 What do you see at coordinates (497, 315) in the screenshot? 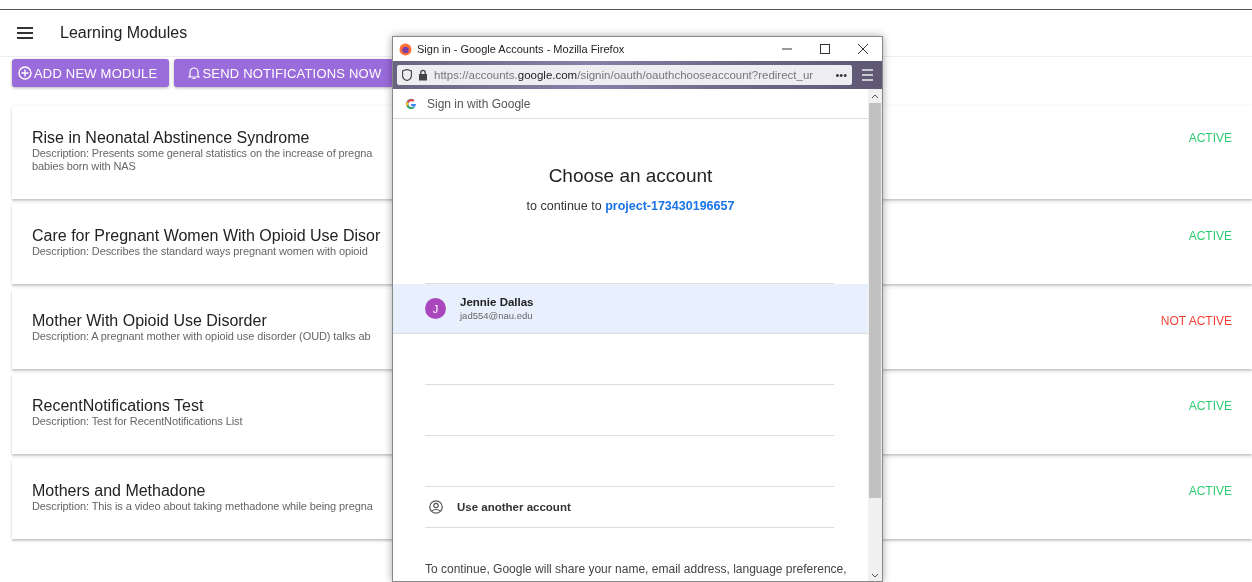
I see `account-email: jad554@nau.edu` at bounding box center [497, 315].